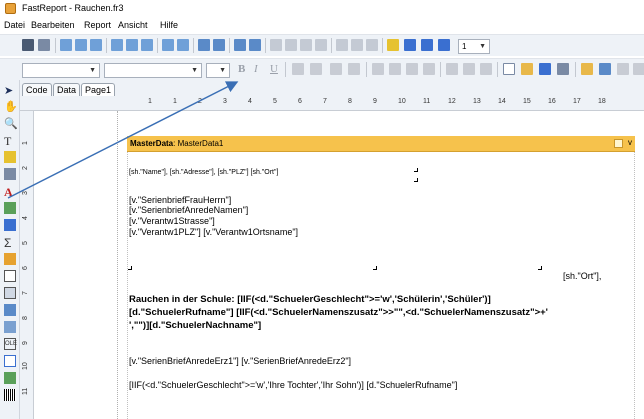  Describe the element at coordinates (96, 45) in the screenshot. I see `align-right-icon` at that location.